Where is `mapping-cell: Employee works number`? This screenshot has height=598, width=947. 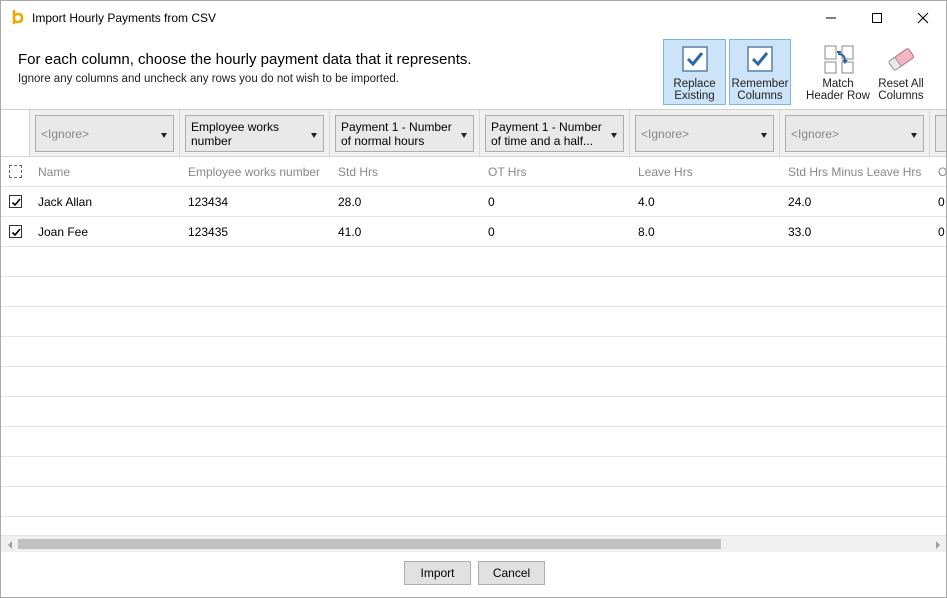 mapping-cell: Employee works number is located at coordinates (255, 133).